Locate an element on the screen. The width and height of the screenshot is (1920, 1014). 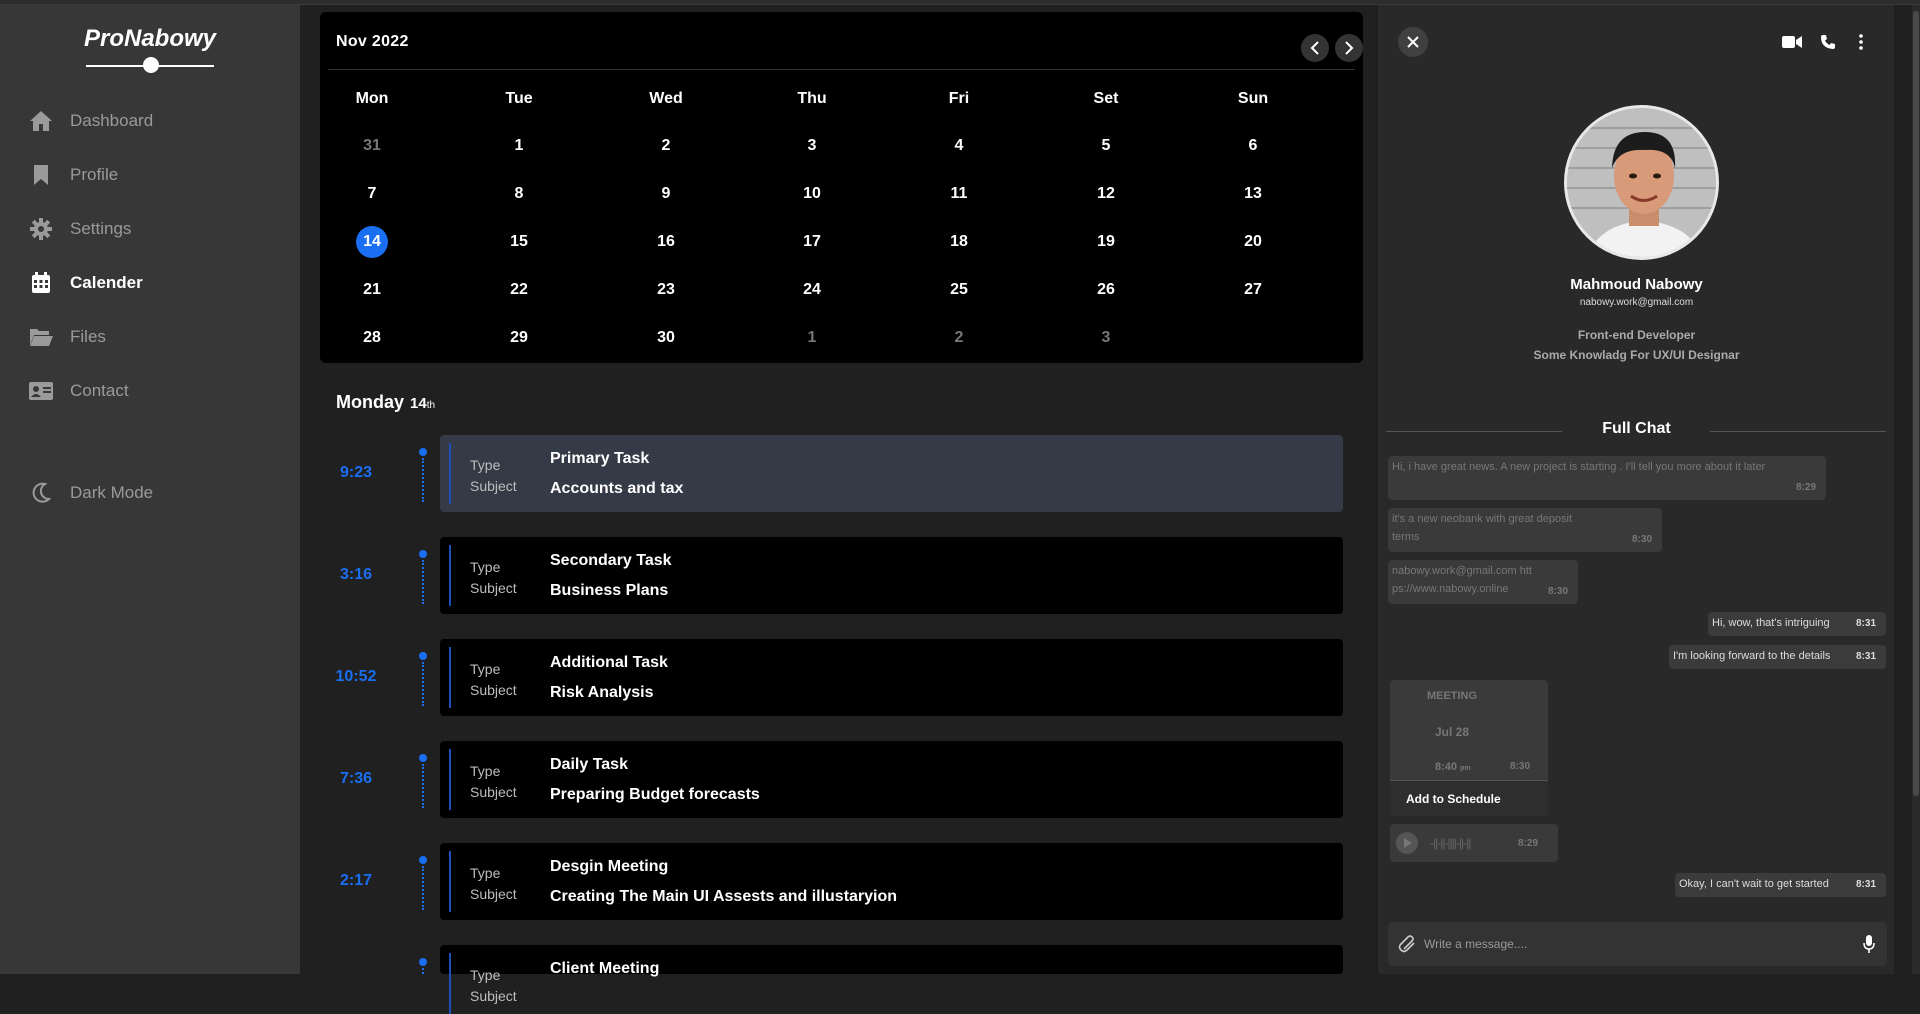
task-card: Type Subject Additional Task Risk Analysis is located at coordinates (891, 677).